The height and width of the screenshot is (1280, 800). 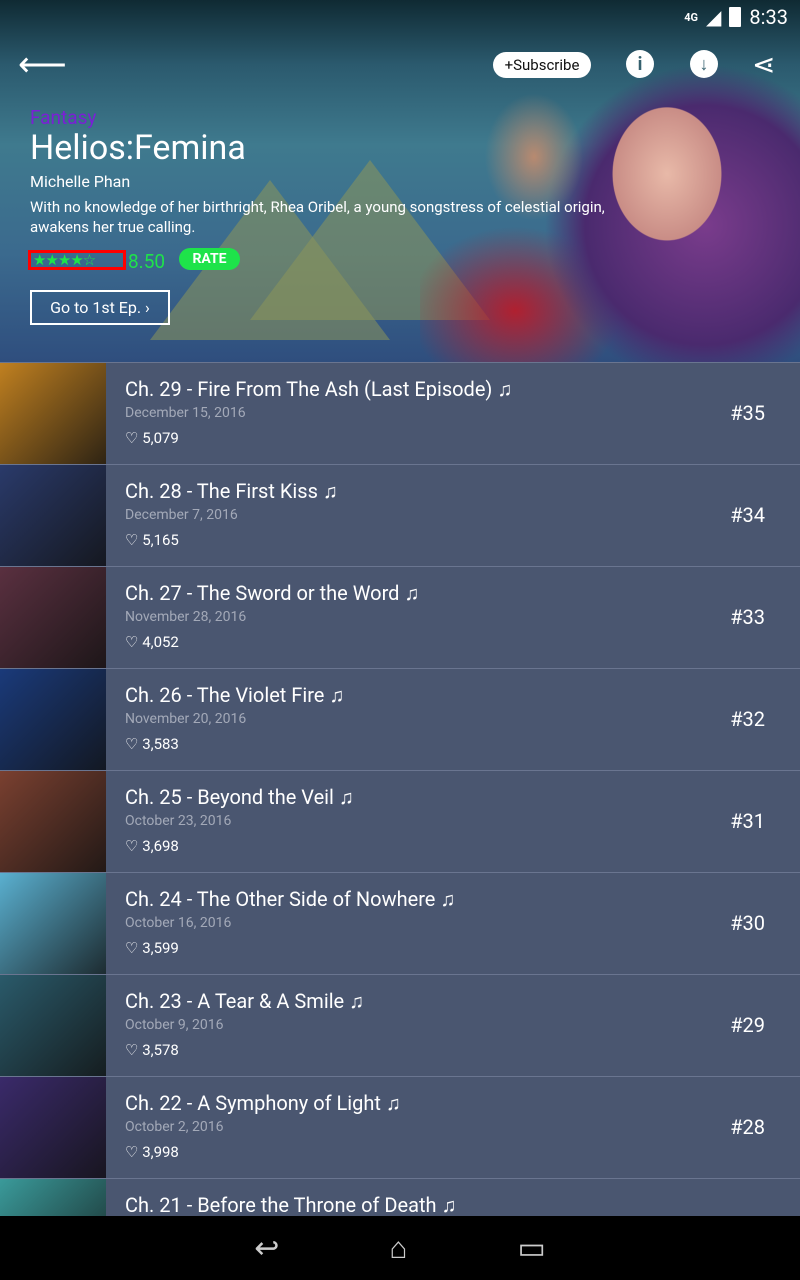 What do you see at coordinates (42, 65) in the screenshot?
I see `back-arrow-icon: ⟵` at bounding box center [42, 65].